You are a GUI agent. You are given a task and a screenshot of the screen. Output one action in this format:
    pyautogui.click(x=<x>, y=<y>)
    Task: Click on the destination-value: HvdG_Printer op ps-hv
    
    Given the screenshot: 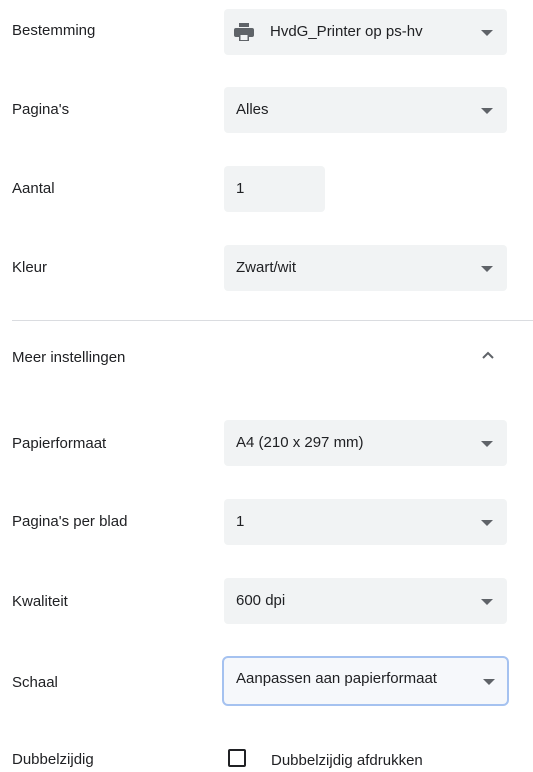 What is the action you would take?
    pyautogui.click(x=346, y=31)
    